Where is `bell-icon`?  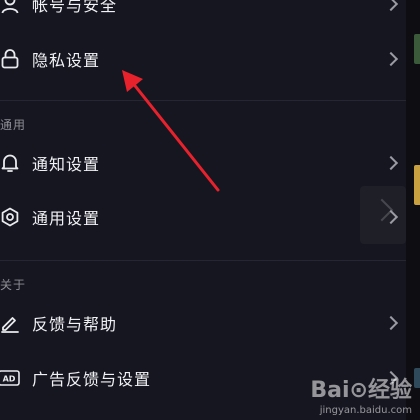
bell-icon is located at coordinates (10, 163).